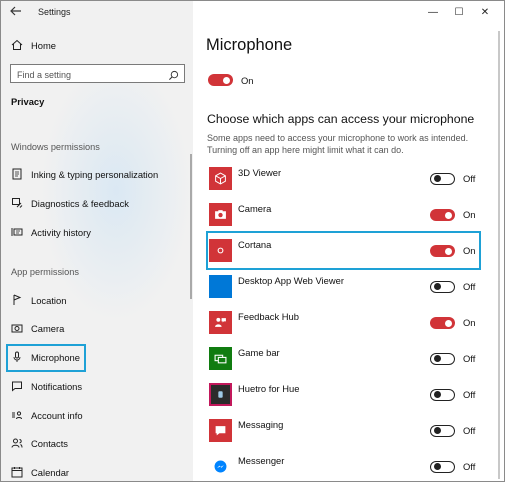 The height and width of the screenshot is (482, 505). Describe the element at coordinates (16, 12) in the screenshot. I see `back-arrow-icon` at that location.